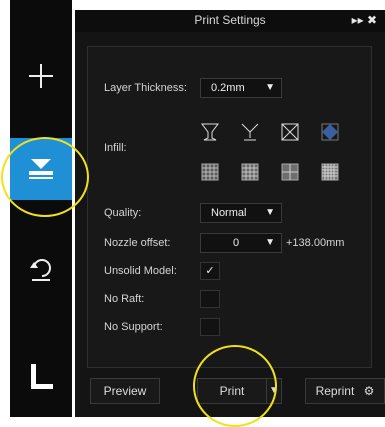  I want to click on fine-mesh-icon, so click(330, 172).